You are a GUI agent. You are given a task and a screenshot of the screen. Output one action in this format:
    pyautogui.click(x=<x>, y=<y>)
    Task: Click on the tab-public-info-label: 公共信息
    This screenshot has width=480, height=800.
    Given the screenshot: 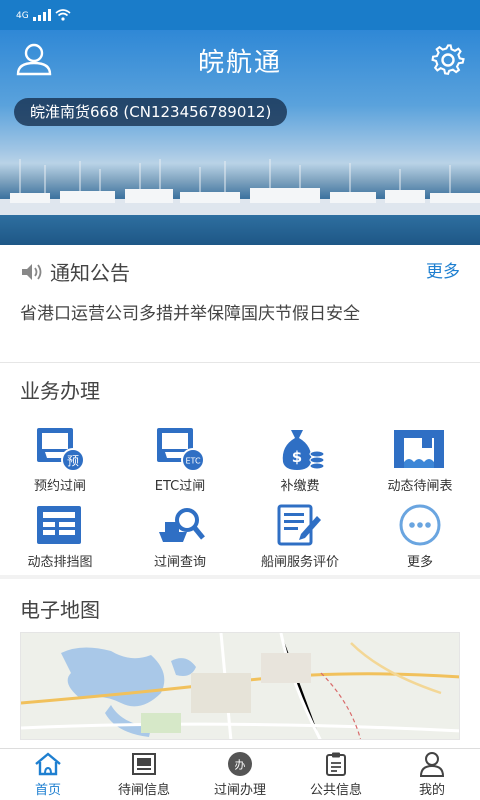 What is the action you would take?
    pyautogui.click(x=335, y=790)
    